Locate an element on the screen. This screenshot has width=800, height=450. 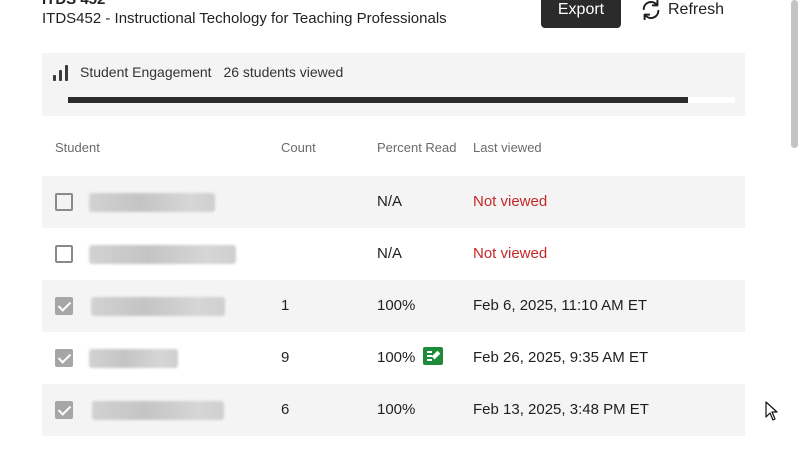
row-count: 1 is located at coordinates (285, 305).